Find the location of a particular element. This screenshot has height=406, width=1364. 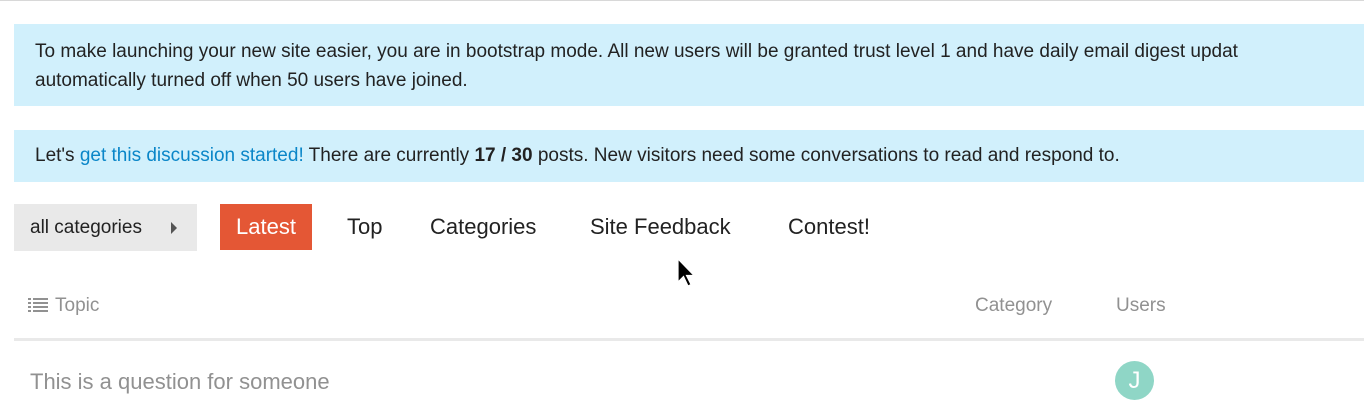

get-discussion-started-link: get this discussion started! is located at coordinates (192, 155).